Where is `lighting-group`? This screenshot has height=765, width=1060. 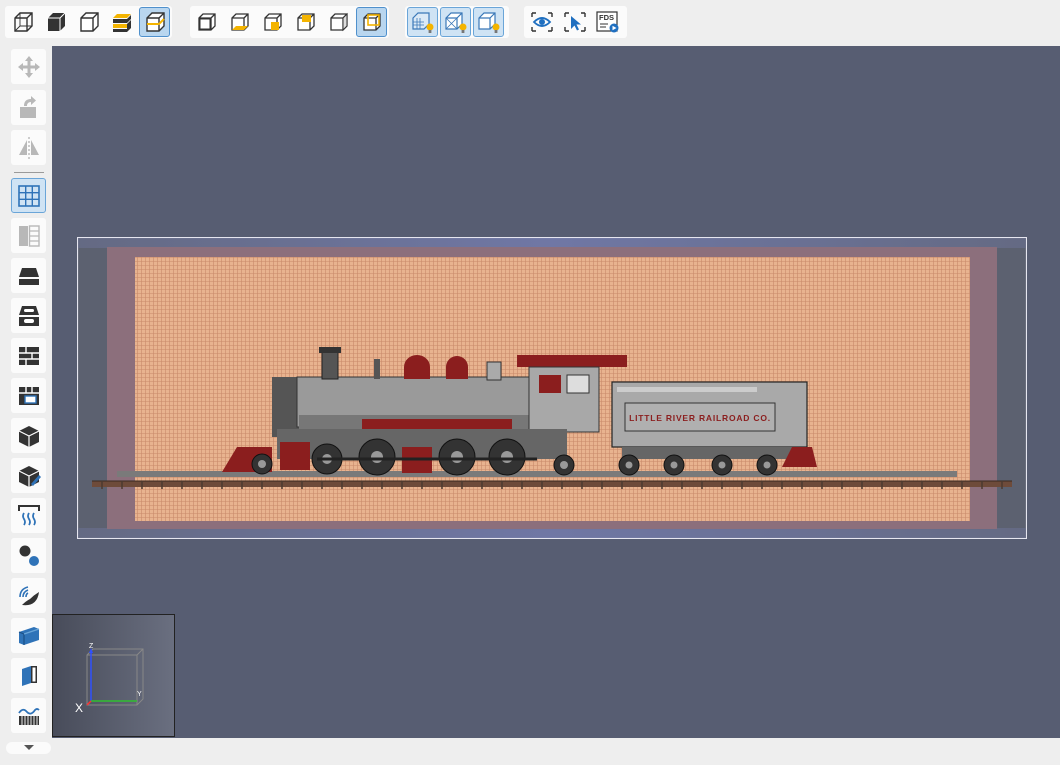 lighting-group is located at coordinates (457, 22).